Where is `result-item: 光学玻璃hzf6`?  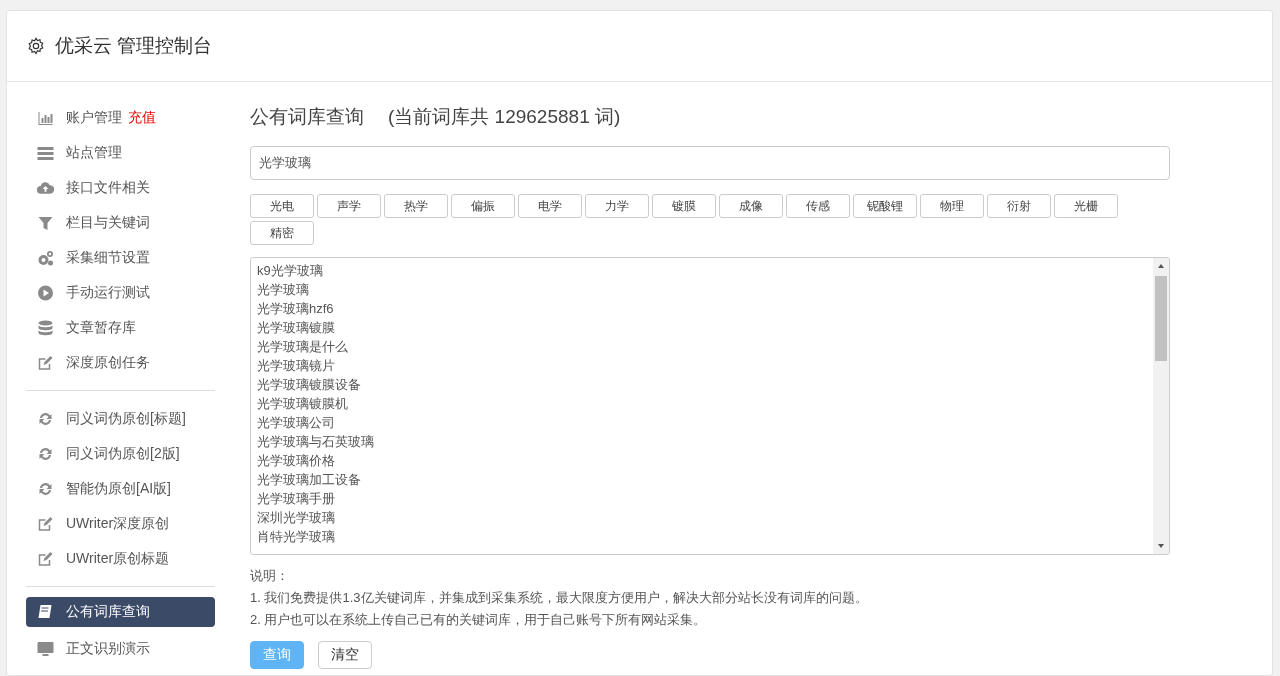
result-item: 光学玻璃hzf6 is located at coordinates (296, 309).